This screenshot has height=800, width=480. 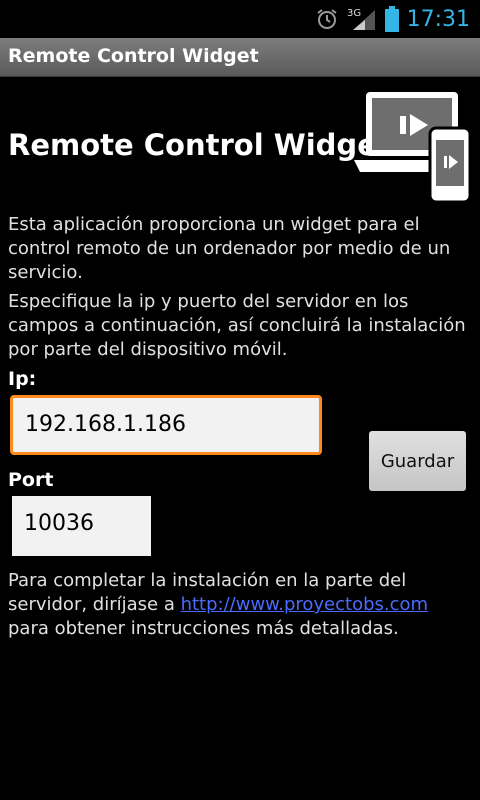 What do you see at coordinates (22, 379) in the screenshot?
I see `ip-label: Ip:` at bounding box center [22, 379].